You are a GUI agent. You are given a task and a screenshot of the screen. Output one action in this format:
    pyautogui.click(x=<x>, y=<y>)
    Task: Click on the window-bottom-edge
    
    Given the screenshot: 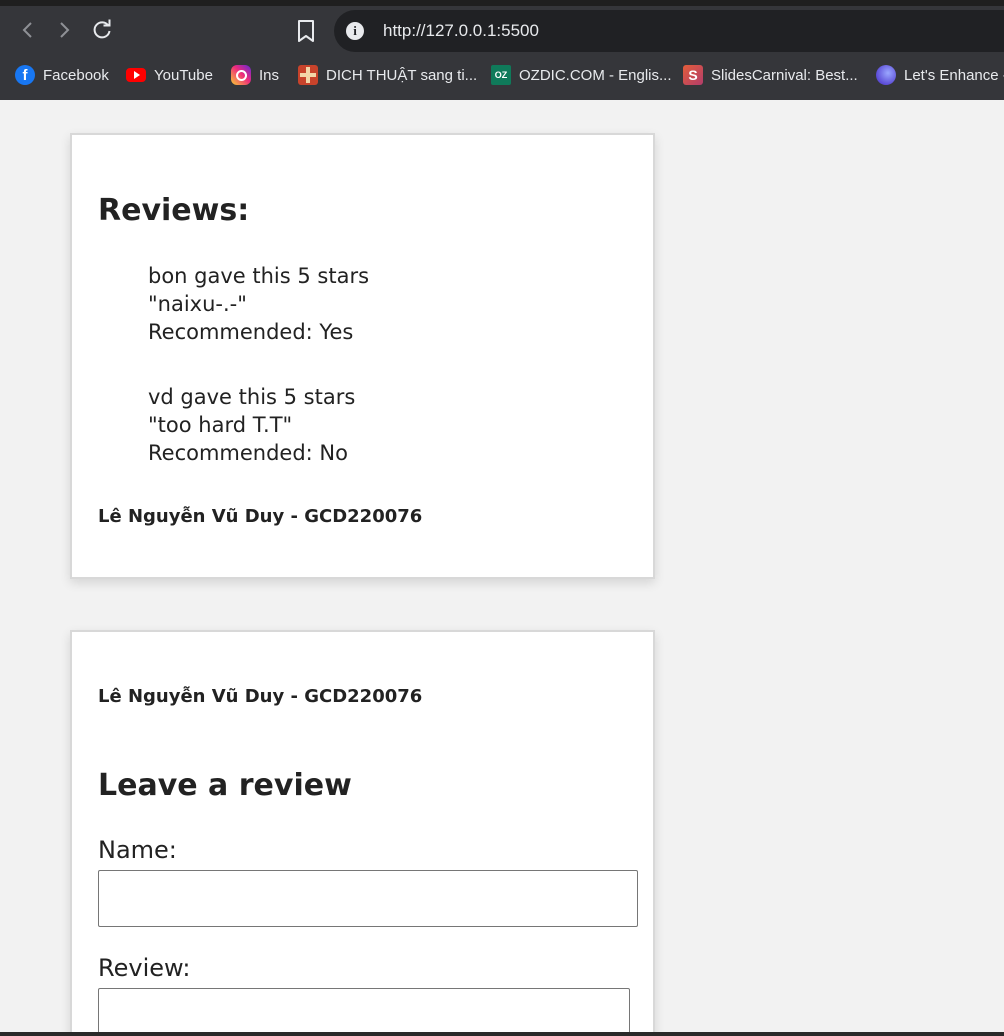 What is the action you would take?
    pyautogui.click(x=502, y=1034)
    